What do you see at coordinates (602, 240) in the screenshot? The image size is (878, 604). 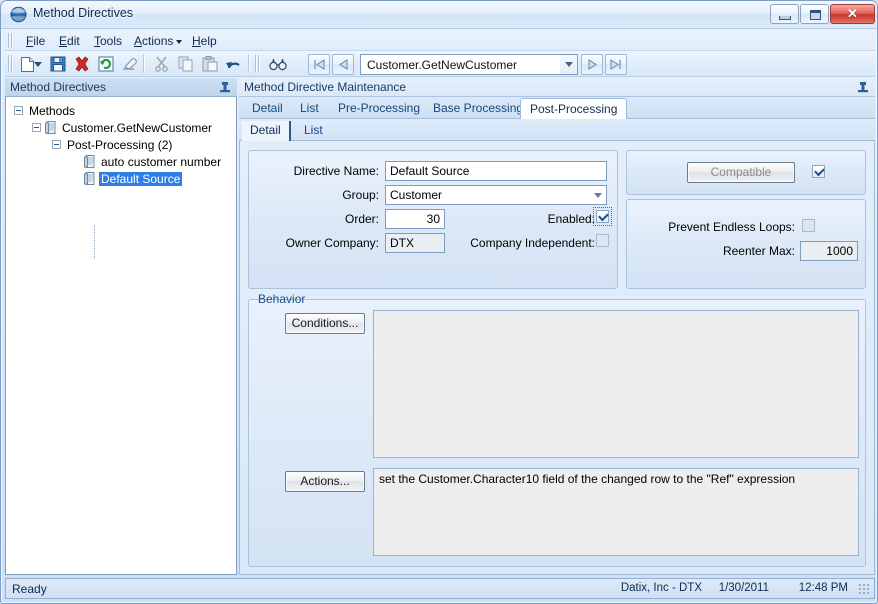 I see `company-independent-checkbox` at bounding box center [602, 240].